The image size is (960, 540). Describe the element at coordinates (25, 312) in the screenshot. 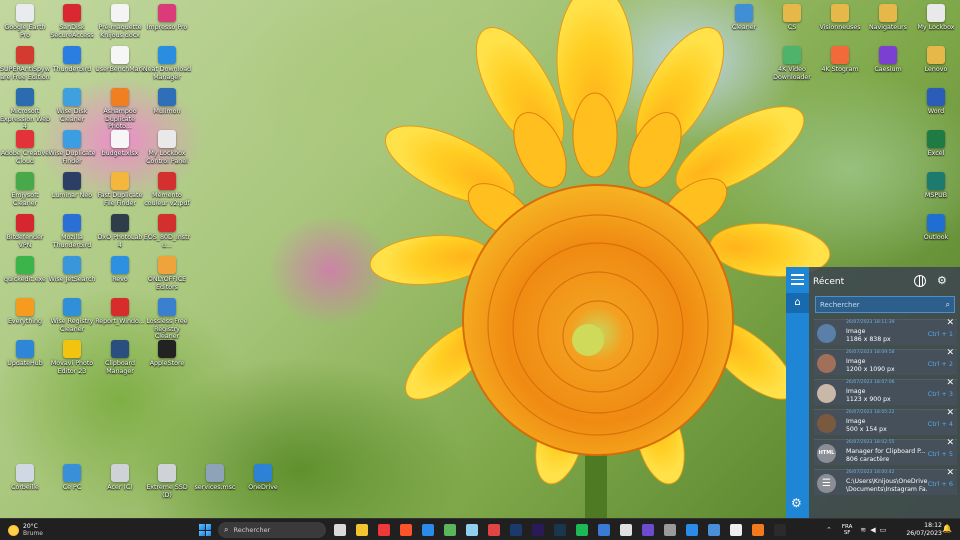

I see `desktop-icon: Everything` at that location.